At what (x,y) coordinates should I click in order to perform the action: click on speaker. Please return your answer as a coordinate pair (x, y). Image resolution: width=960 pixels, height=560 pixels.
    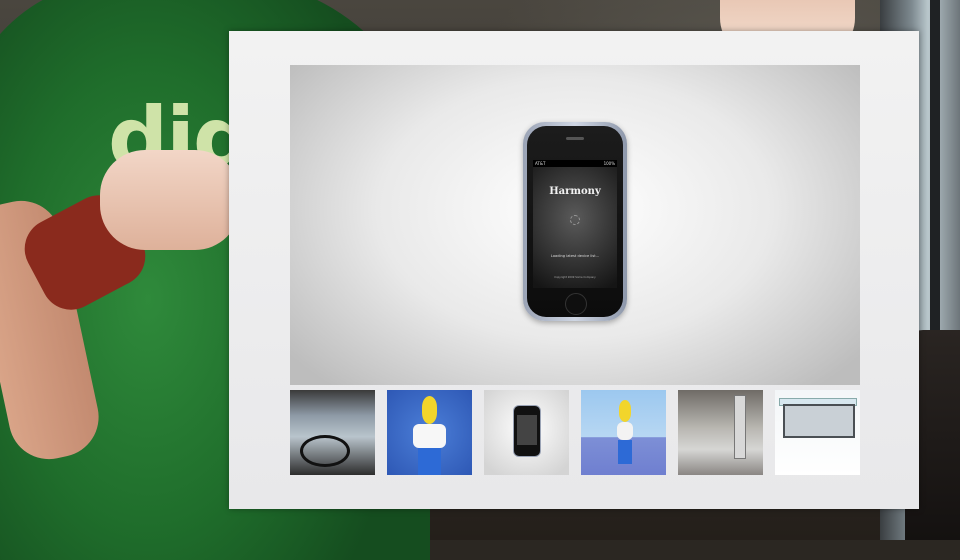
    Looking at the image, I should click on (575, 138).